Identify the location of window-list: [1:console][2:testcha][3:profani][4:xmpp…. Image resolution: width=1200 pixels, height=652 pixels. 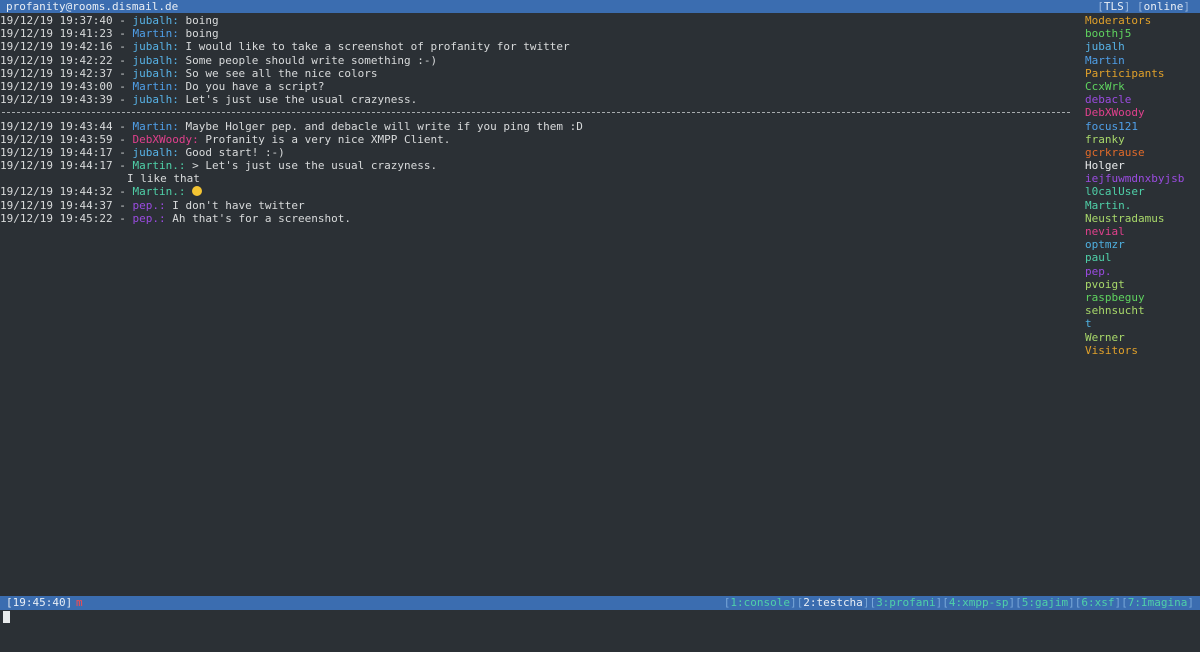
(958, 602).